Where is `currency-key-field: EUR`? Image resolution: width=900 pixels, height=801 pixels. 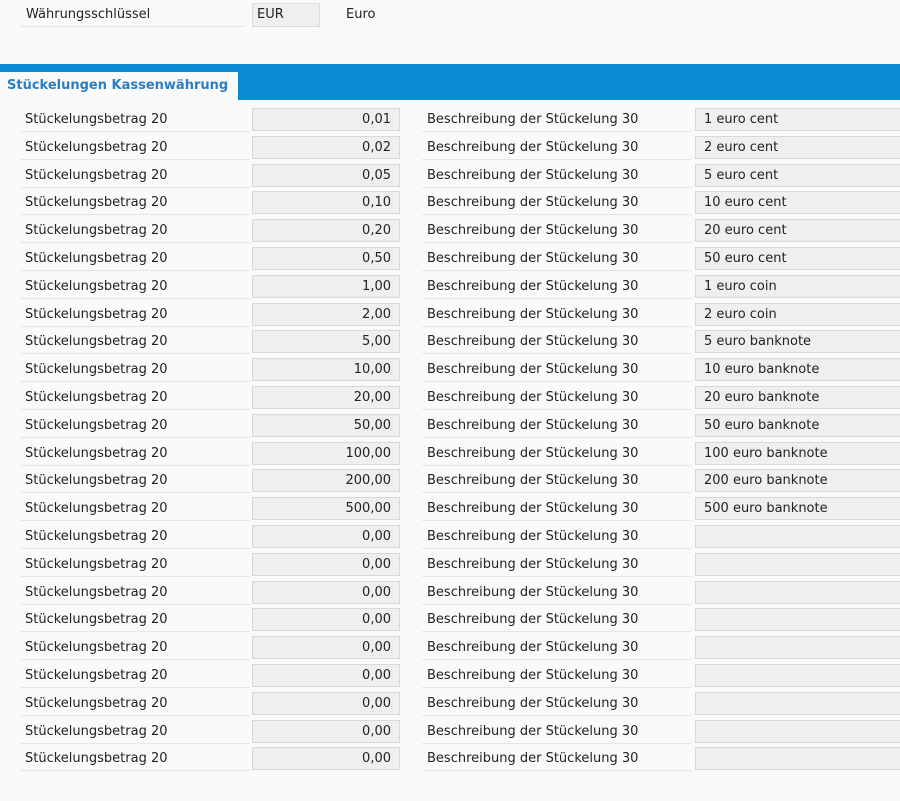
currency-key-field: EUR is located at coordinates (286, 15).